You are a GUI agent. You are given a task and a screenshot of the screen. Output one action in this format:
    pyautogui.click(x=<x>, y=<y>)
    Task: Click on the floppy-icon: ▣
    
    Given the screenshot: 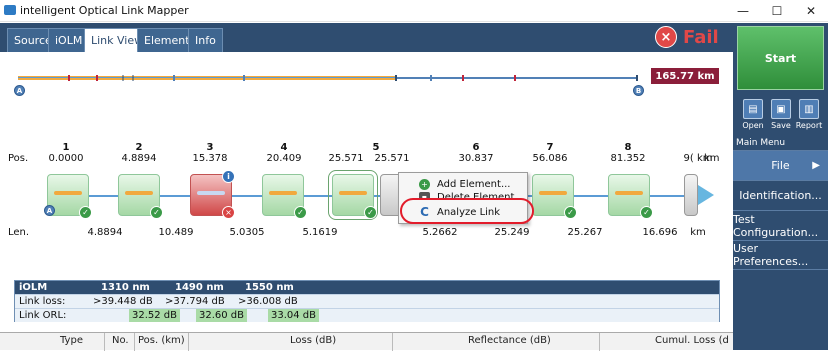 What is the action you would take?
    pyautogui.click(x=781, y=109)
    